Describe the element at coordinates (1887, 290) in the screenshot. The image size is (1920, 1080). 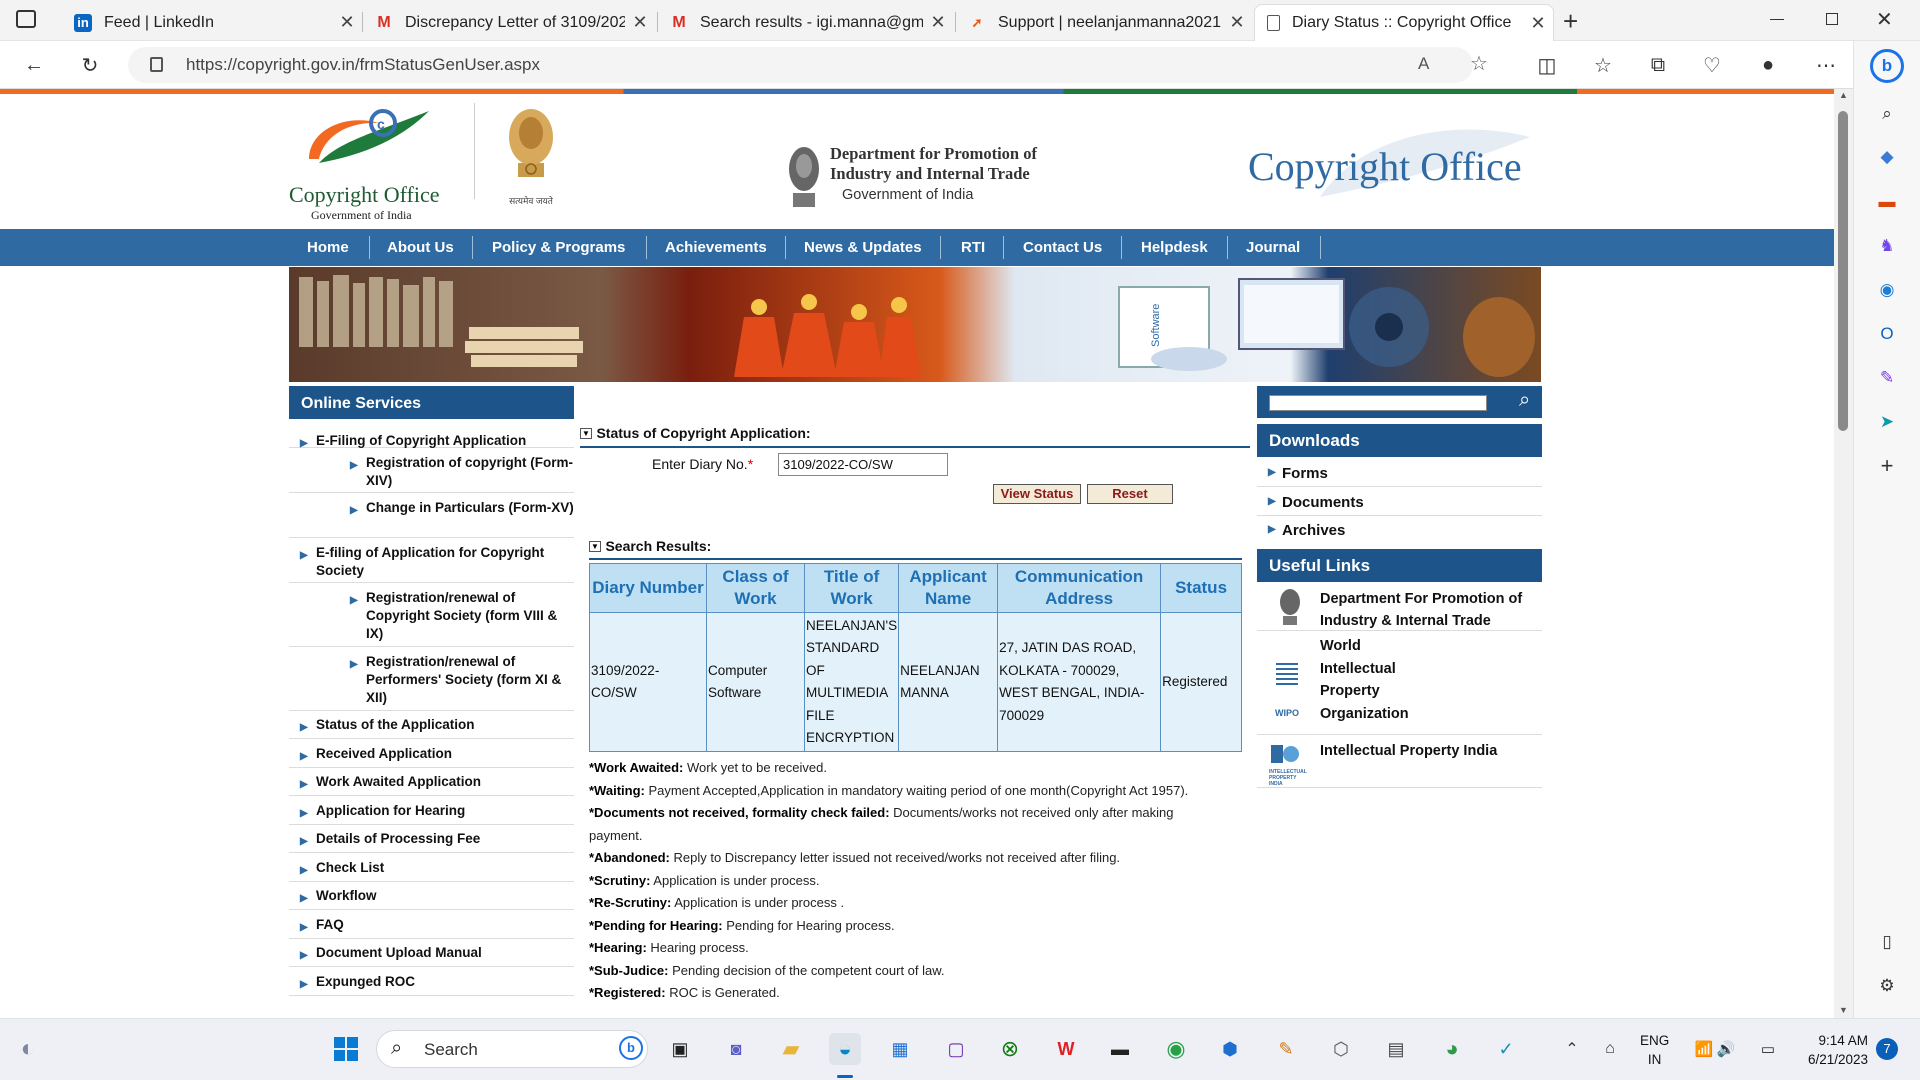
I see `office-icon: ◉` at that location.